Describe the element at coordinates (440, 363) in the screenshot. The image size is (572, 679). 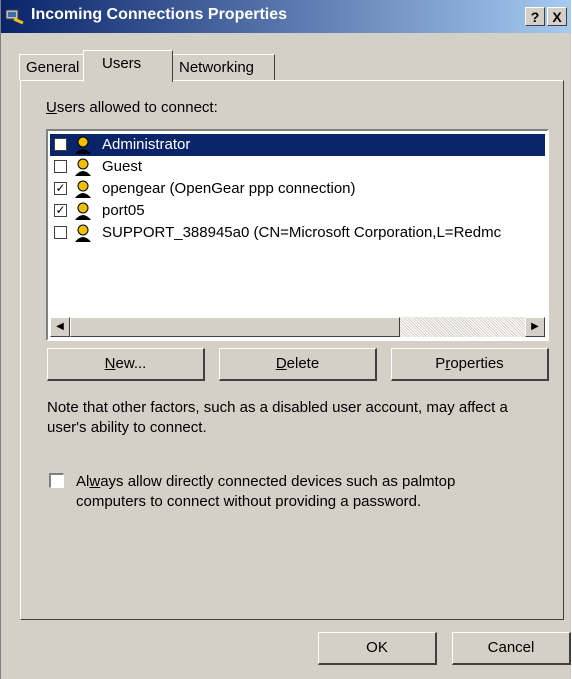
I see `properties-button-pre: P` at that location.